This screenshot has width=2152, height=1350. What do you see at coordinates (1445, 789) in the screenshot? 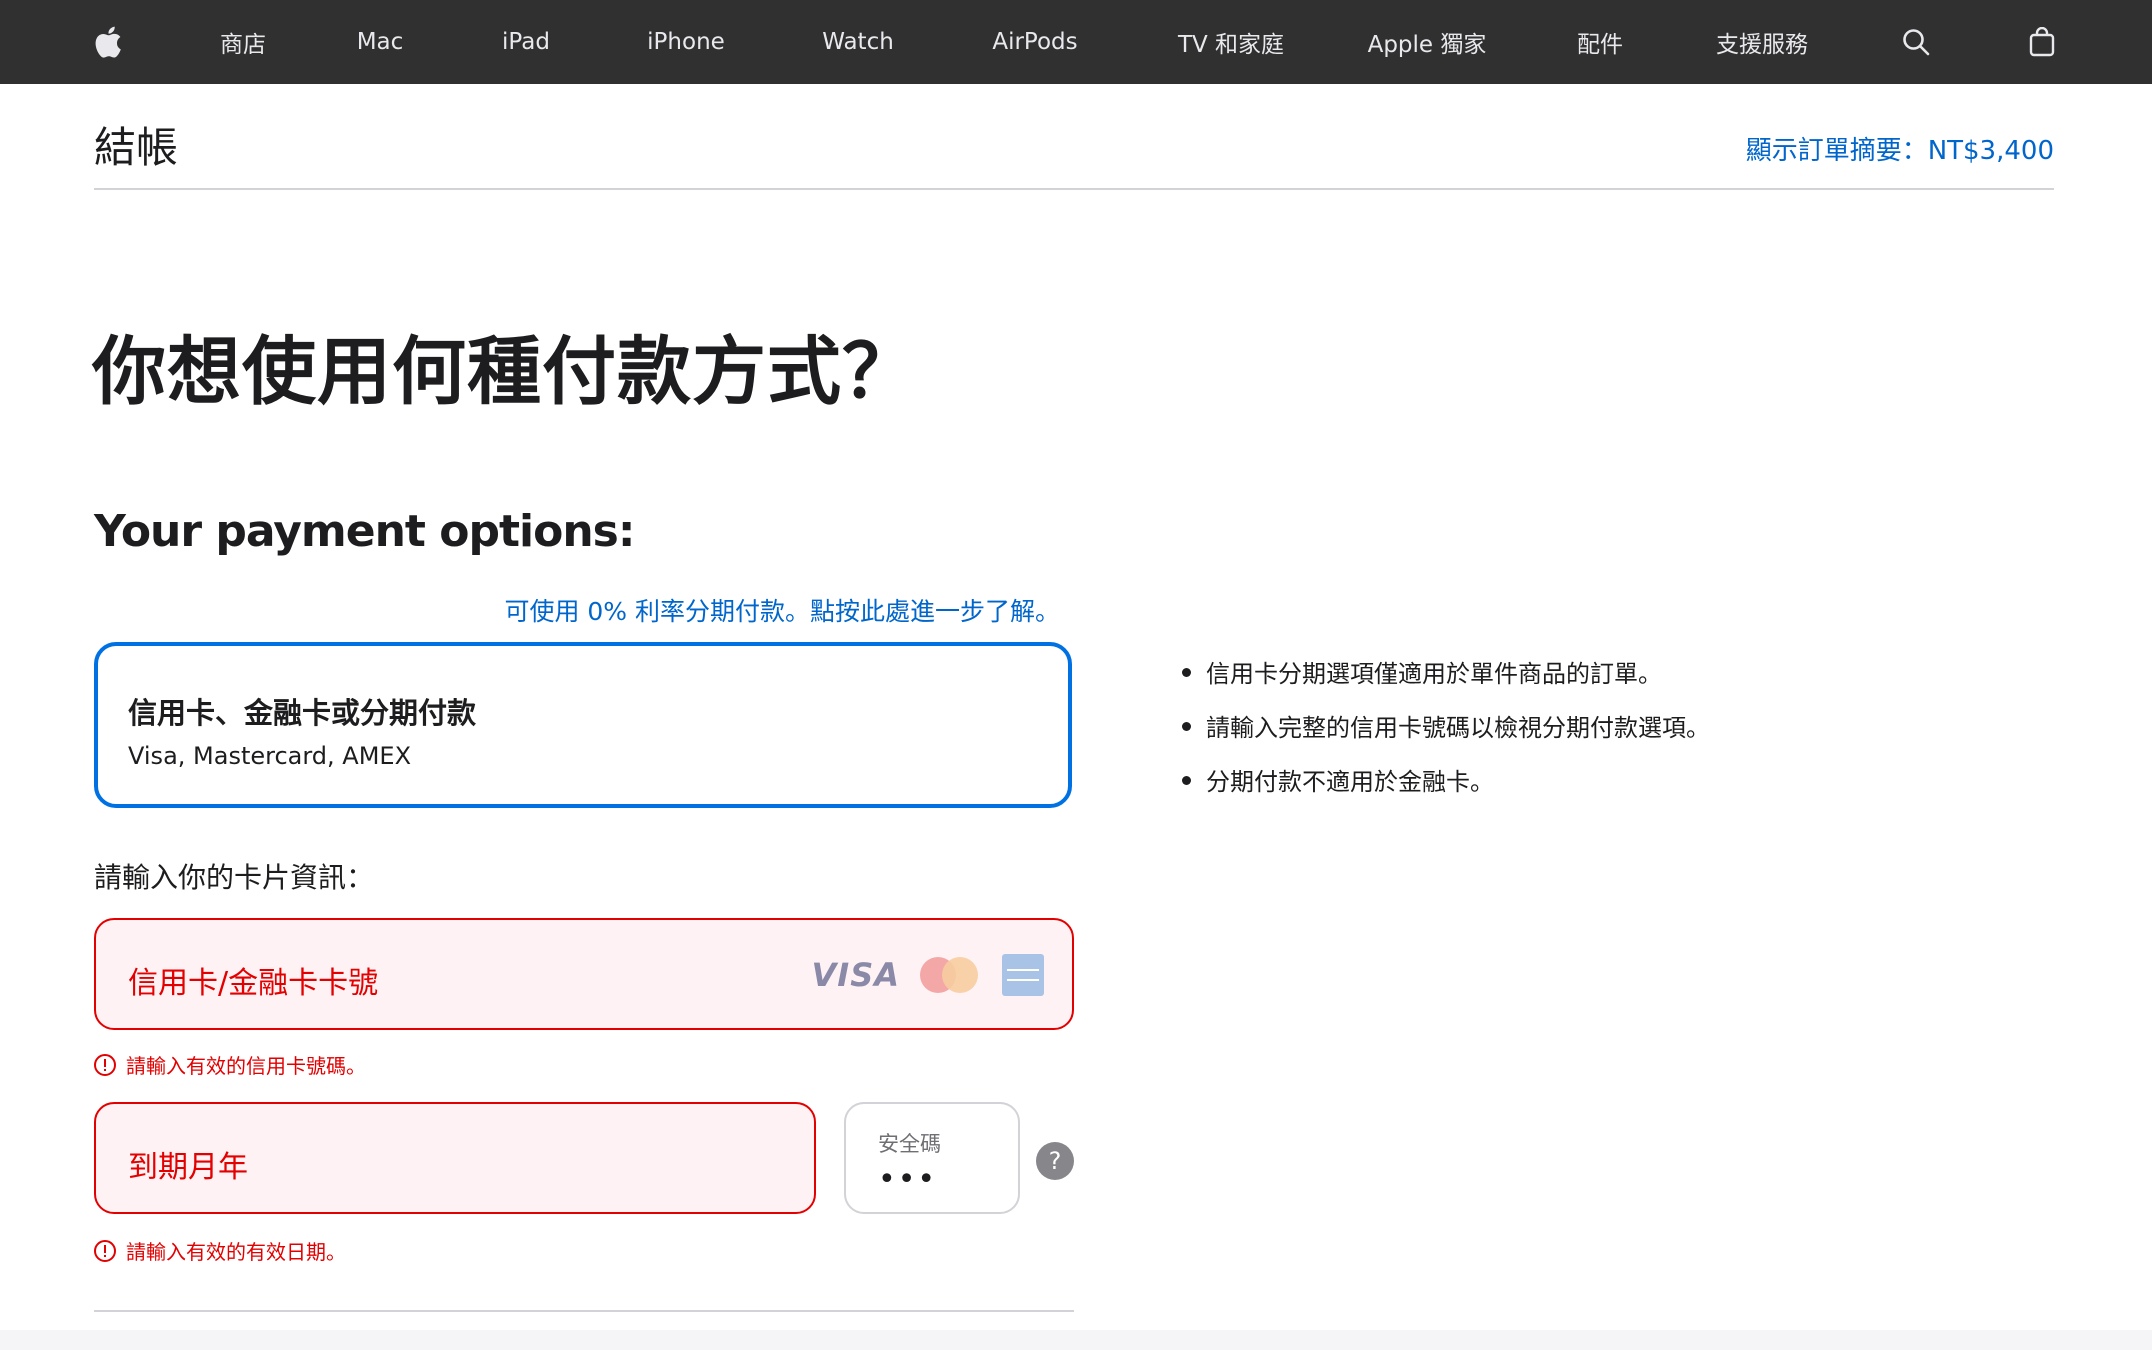
I see `info-bullet: 分期付款不適用於金融卡。` at bounding box center [1445, 789].